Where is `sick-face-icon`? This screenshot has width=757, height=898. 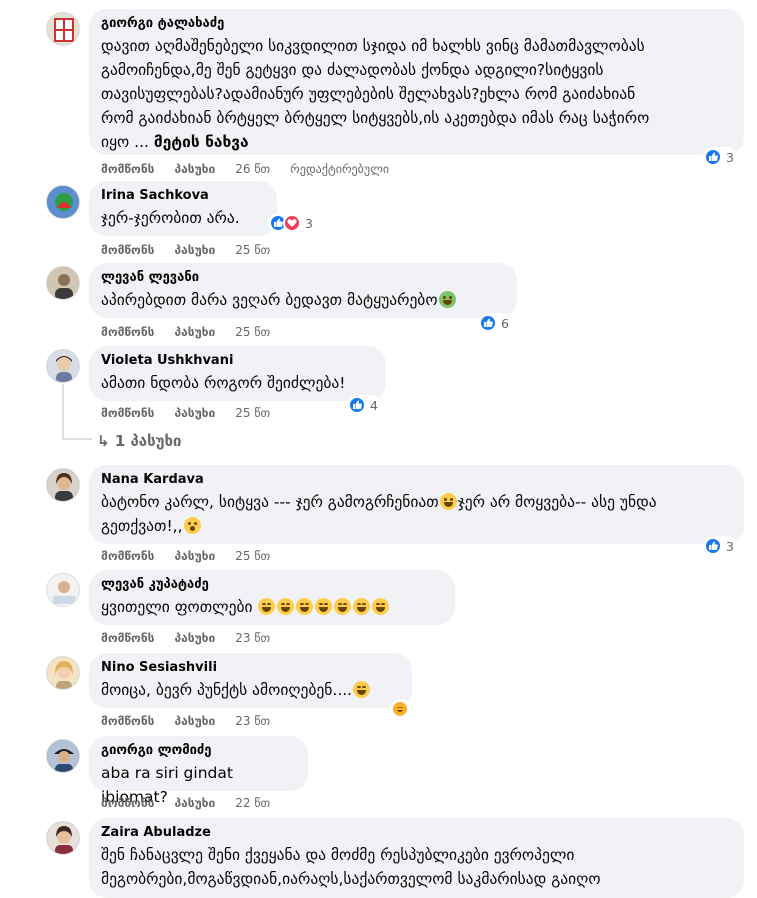 sick-face-icon is located at coordinates (447, 299).